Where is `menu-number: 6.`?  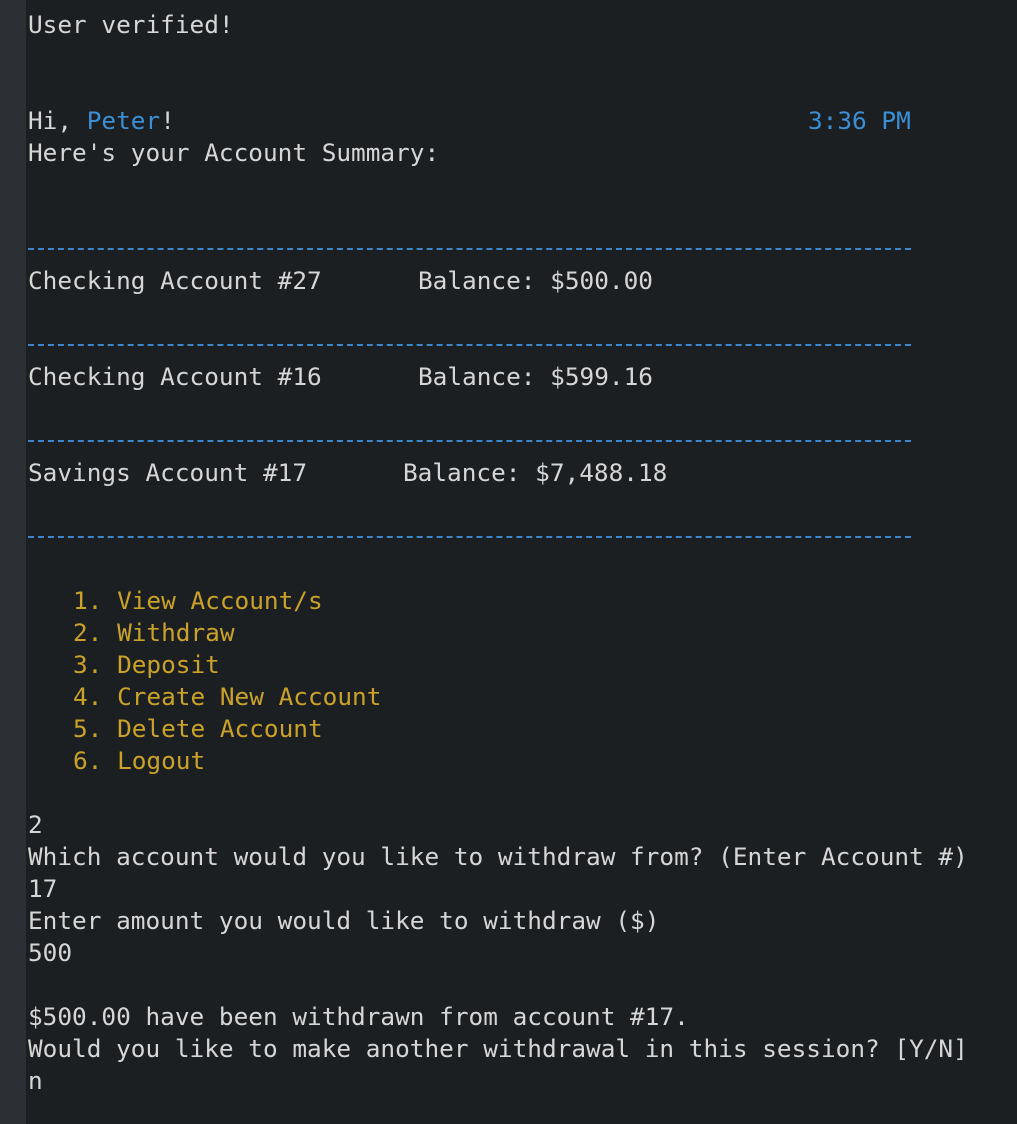 menu-number: 6. is located at coordinates (88, 760).